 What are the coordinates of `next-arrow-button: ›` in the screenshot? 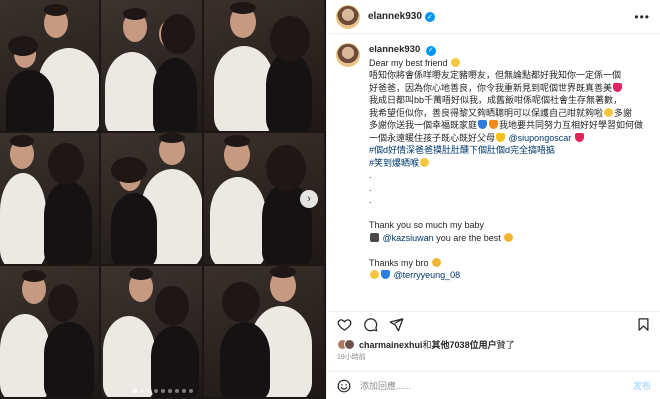 It's located at (309, 199).